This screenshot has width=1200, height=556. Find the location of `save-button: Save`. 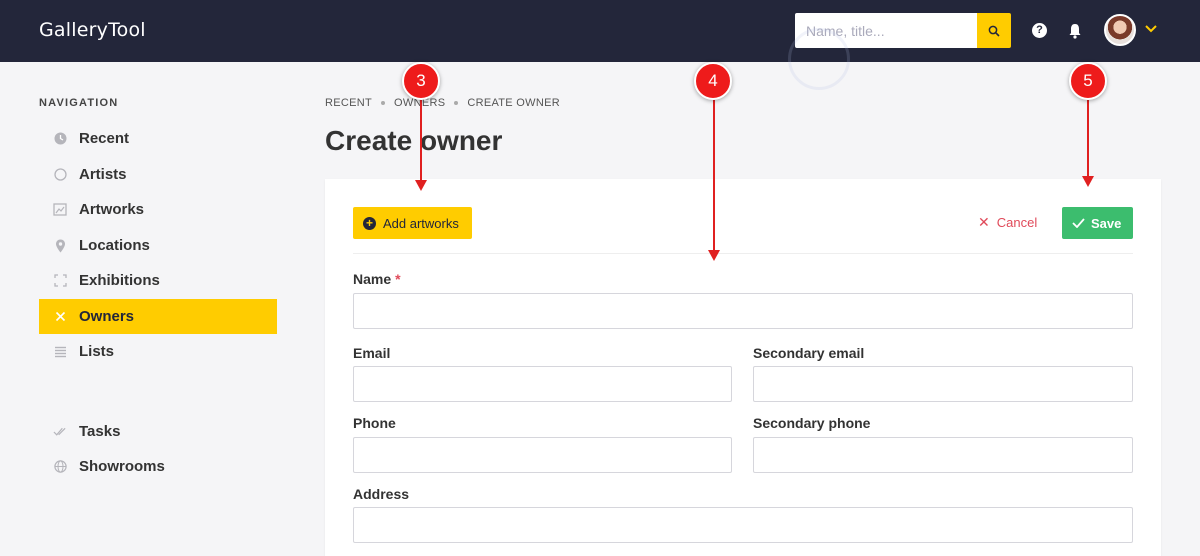

save-button: Save is located at coordinates (1097, 223).